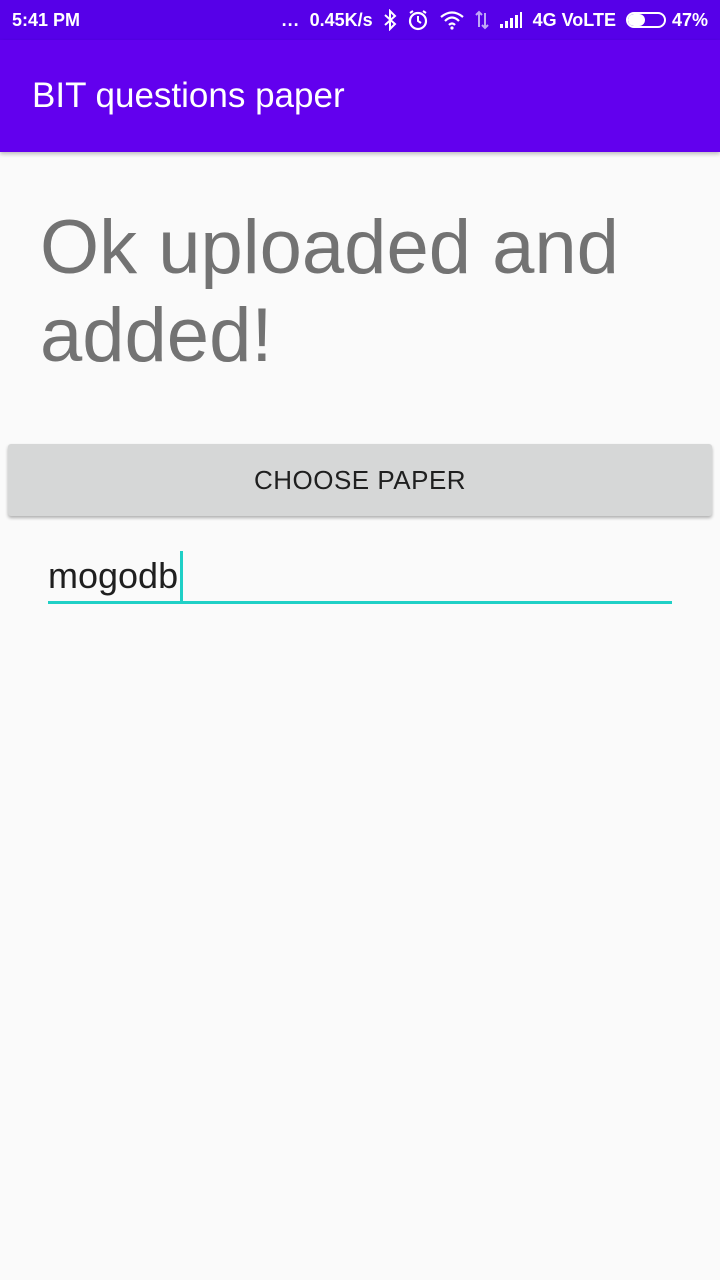 The image size is (720, 1280). Describe the element at coordinates (511, 20) in the screenshot. I see `signal-icon` at that location.